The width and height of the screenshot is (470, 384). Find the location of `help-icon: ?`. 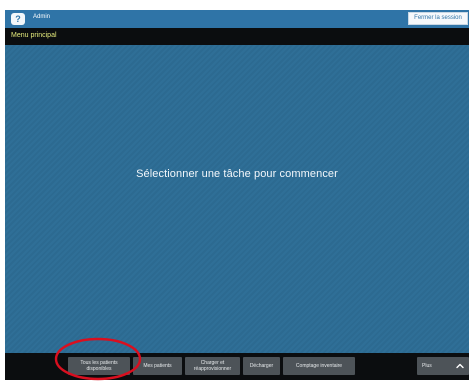

help-icon: ? is located at coordinates (18, 19).